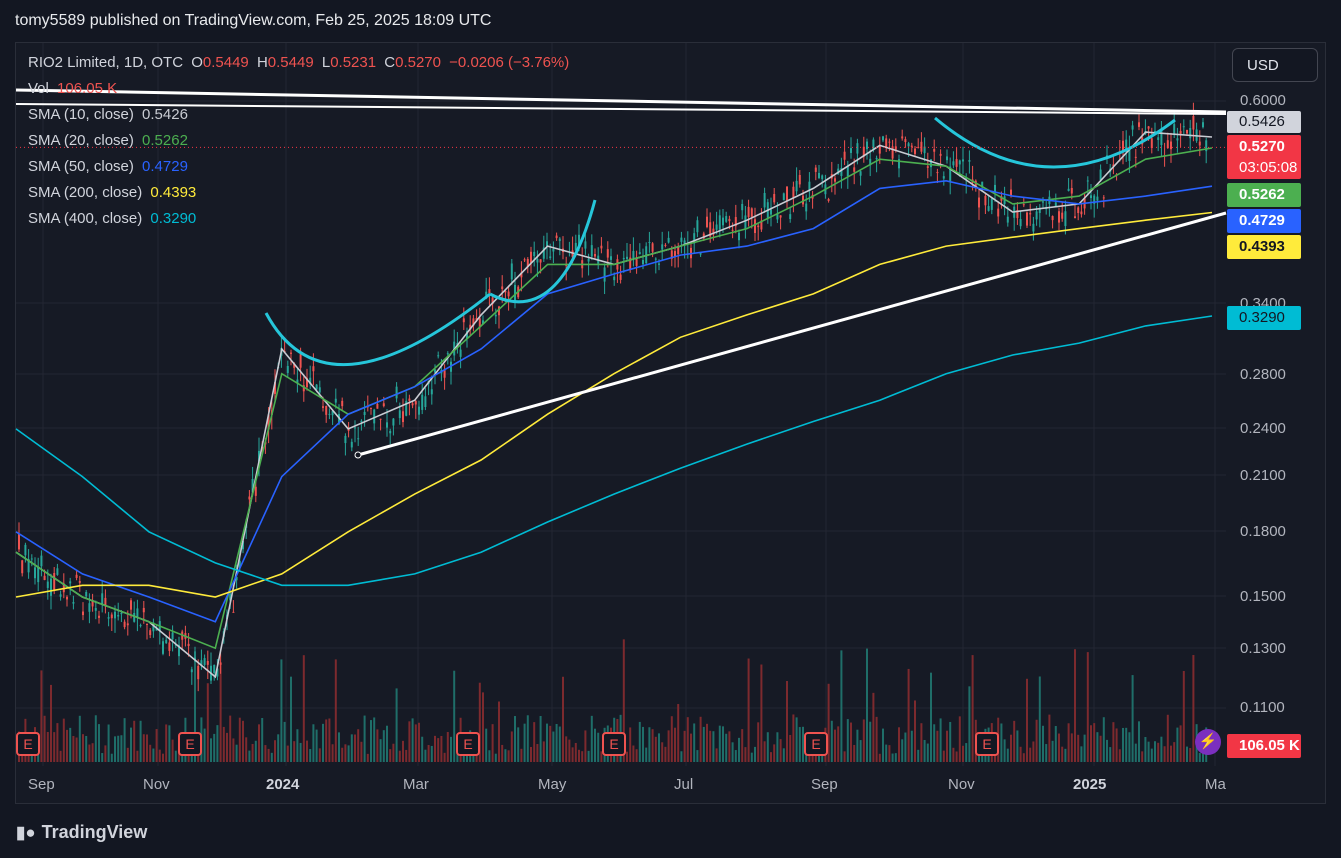  I want to click on flash-icon: ⚡, so click(1208, 742).